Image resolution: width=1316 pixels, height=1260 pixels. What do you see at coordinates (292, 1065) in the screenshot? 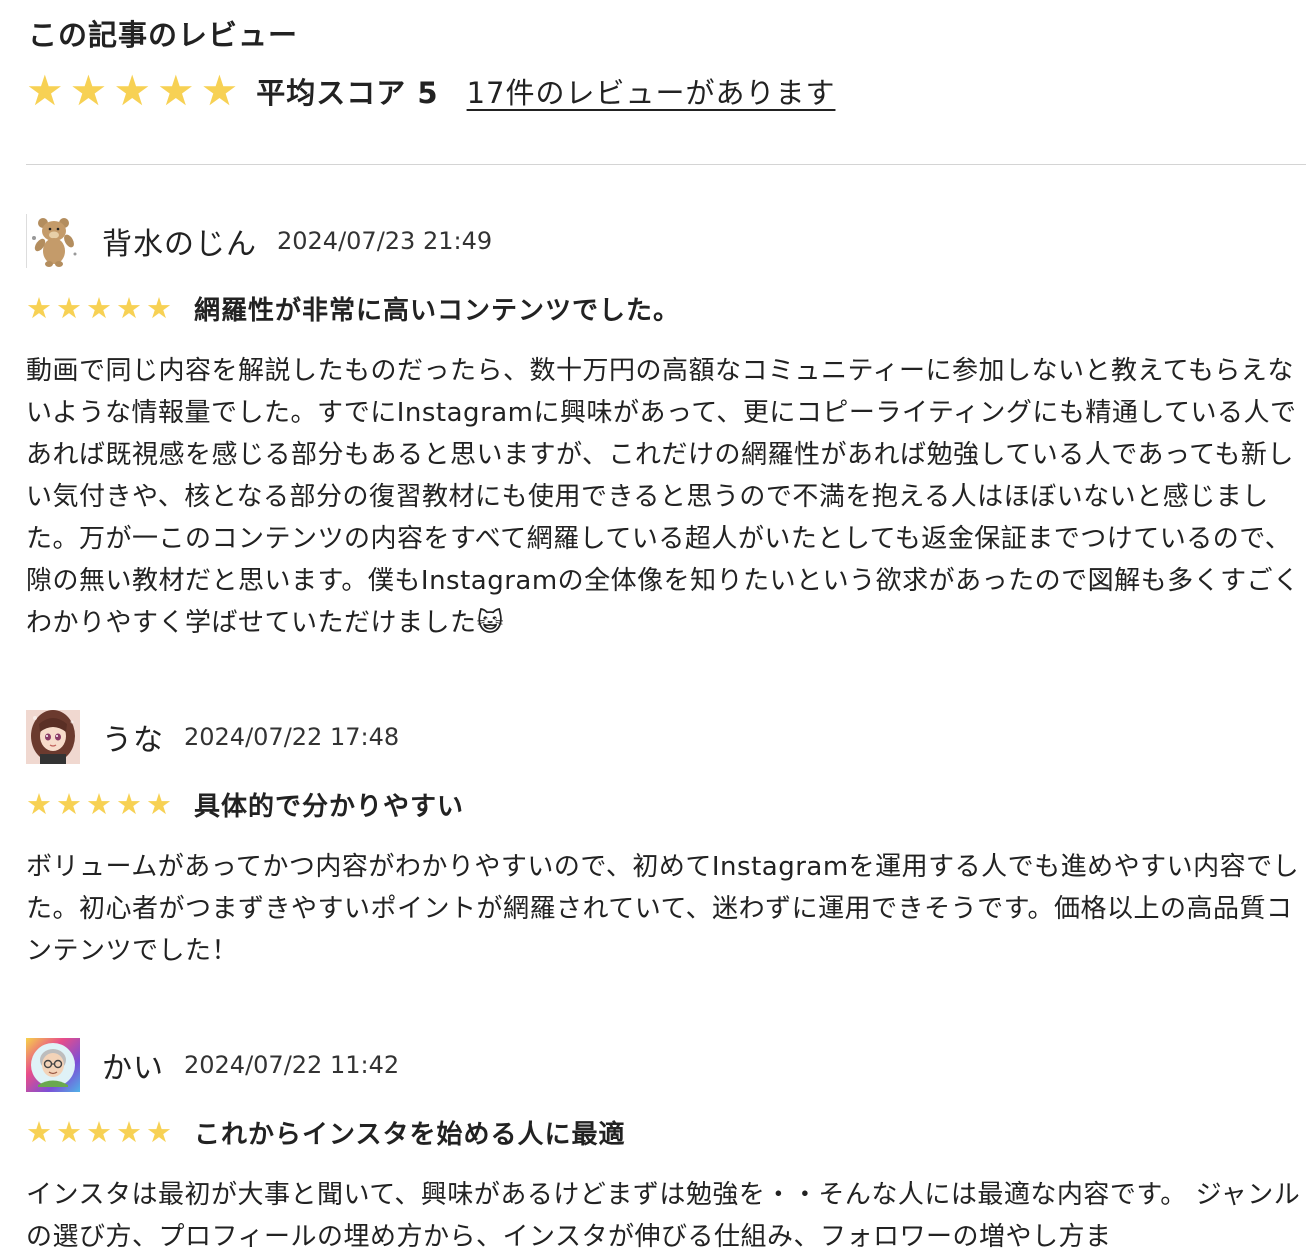
I see `review-date: 2024/07/22 11:42` at bounding box center [292, 1065].